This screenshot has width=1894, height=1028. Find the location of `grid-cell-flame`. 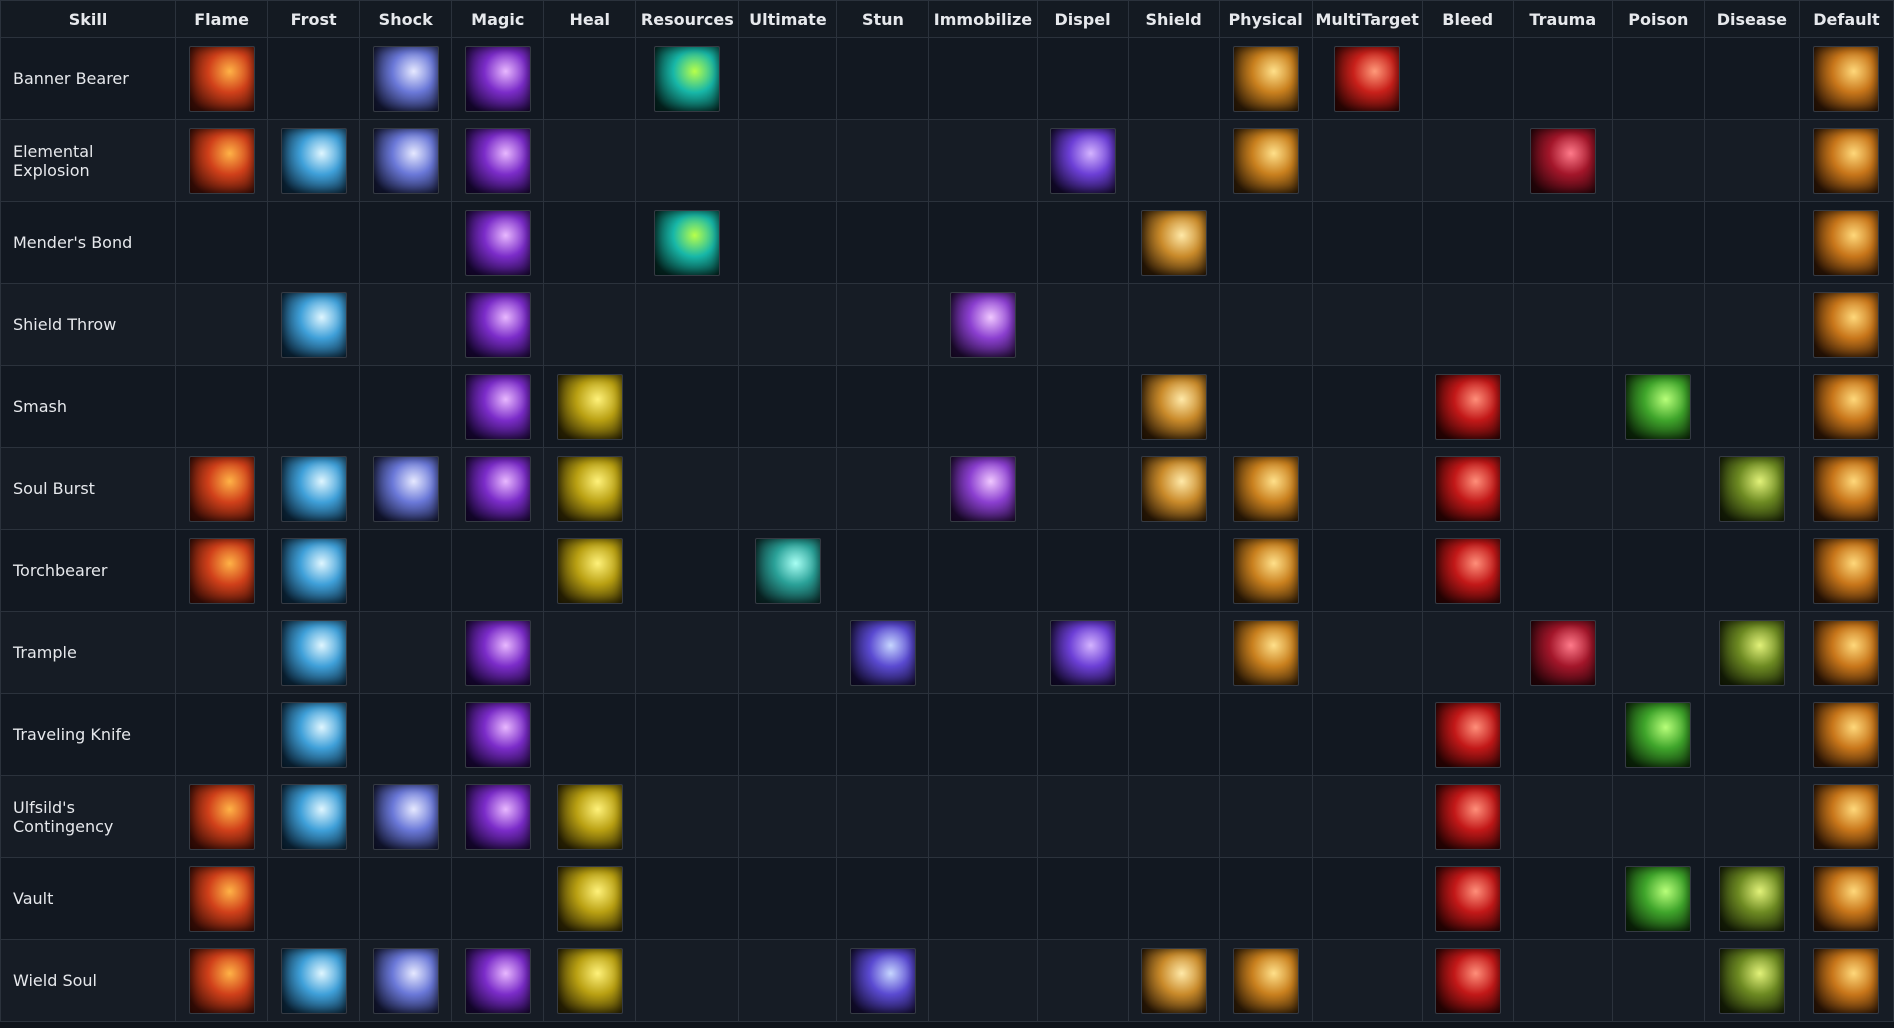

grid-cell-flame is located at coordinates (222, 980).